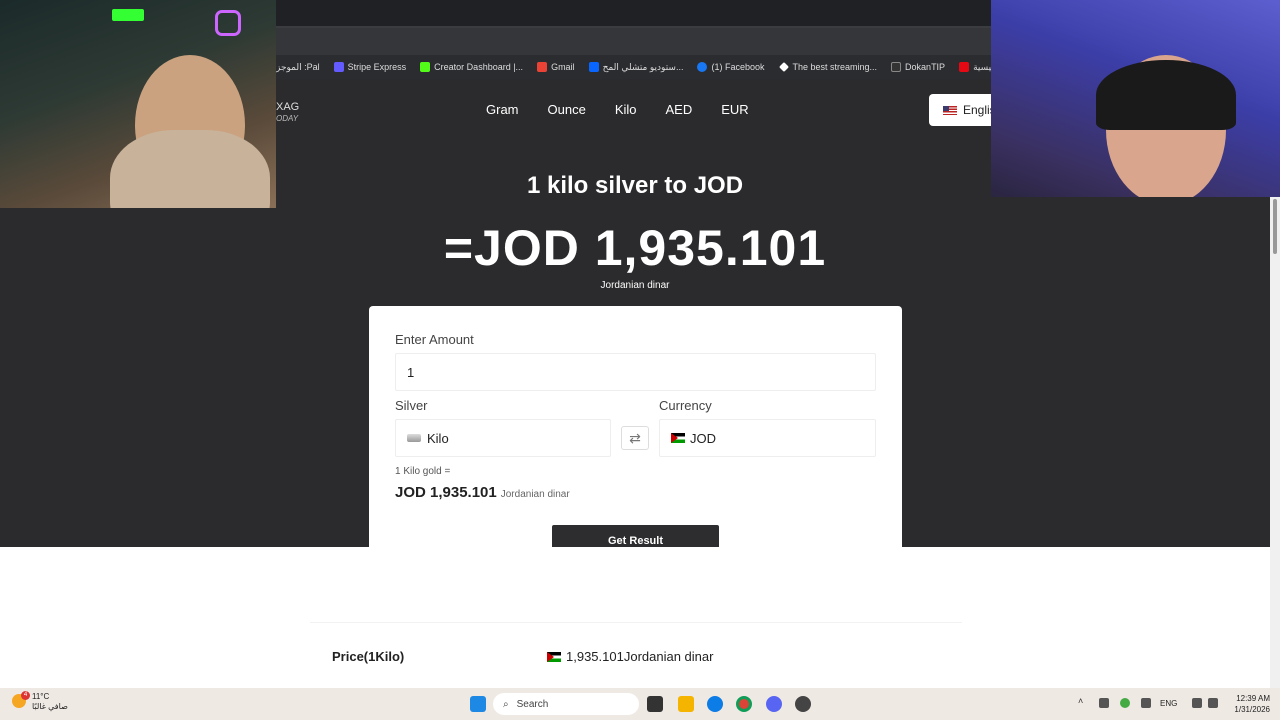 Image resolution: width=1280 pixels, height=720 pixels. I want to click on chrome-browser-icon, so click(744, 704).